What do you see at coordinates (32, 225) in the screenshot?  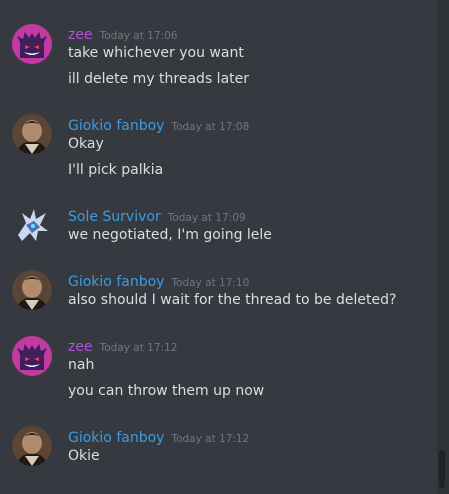 I see `dialga-avatar-icon` at bounding box center [32, 225].